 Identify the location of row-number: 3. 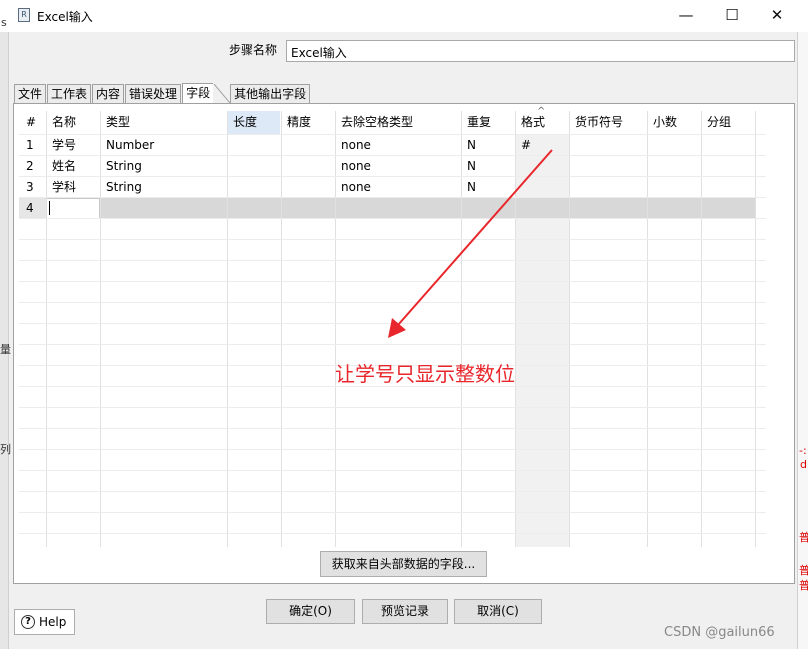
(30, 187).